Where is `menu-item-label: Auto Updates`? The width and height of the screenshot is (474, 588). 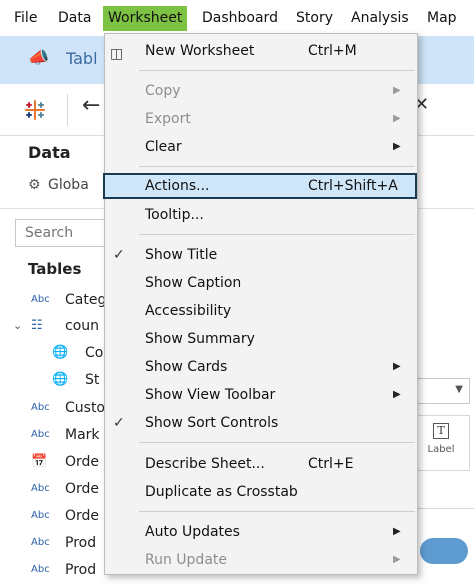 menu-item-label: Auto Updates is located at coordinates (192, 532).